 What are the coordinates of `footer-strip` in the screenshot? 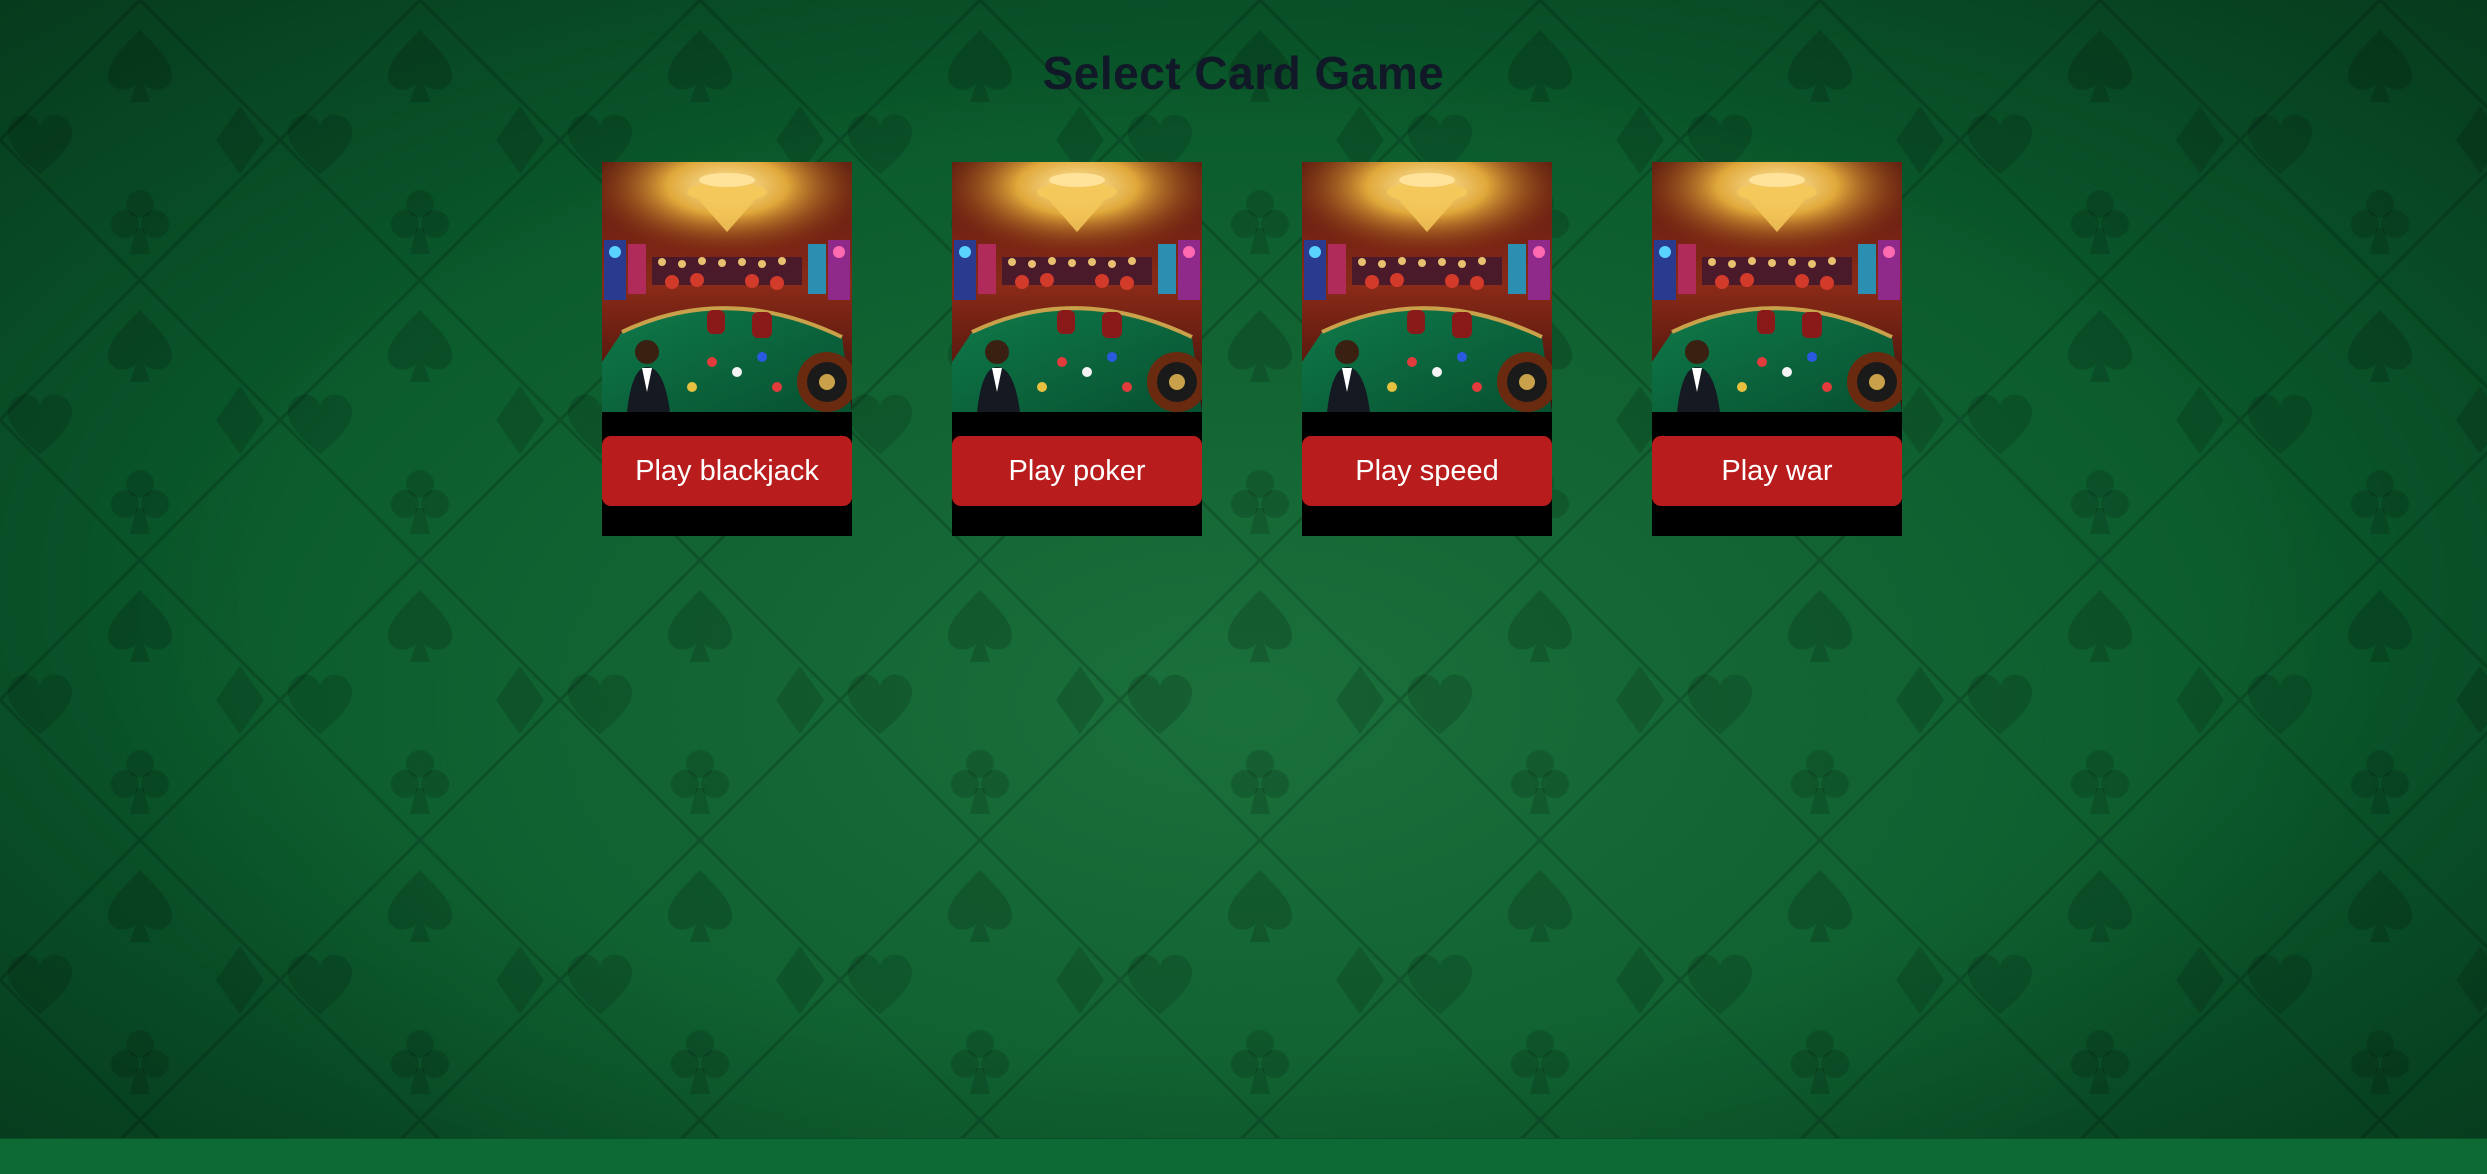 It's located at (1243, 1156).